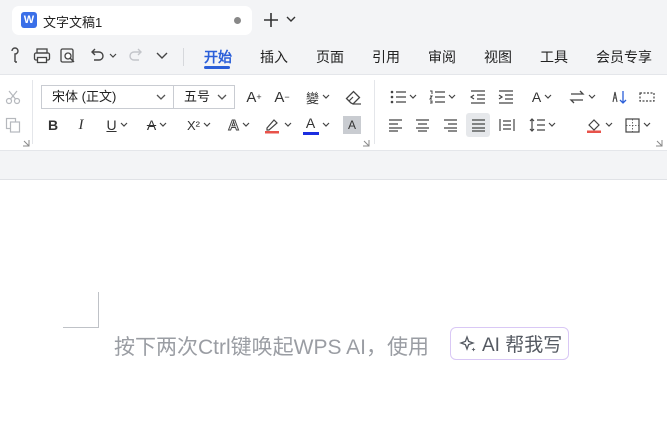  I want to click on font-family-select: 宋体 (正文), so click(107, 97).